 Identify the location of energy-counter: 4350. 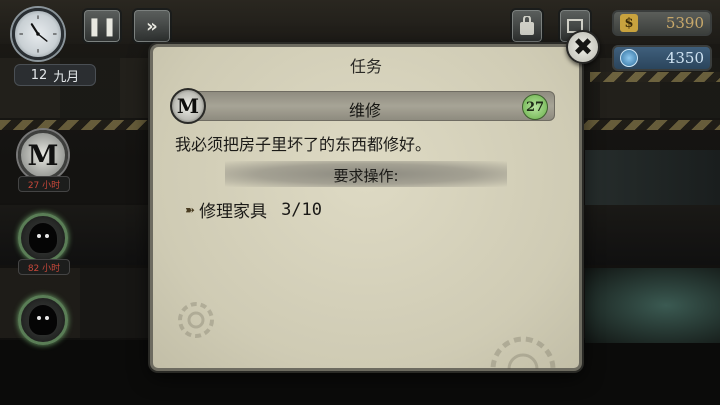
(662, 58).